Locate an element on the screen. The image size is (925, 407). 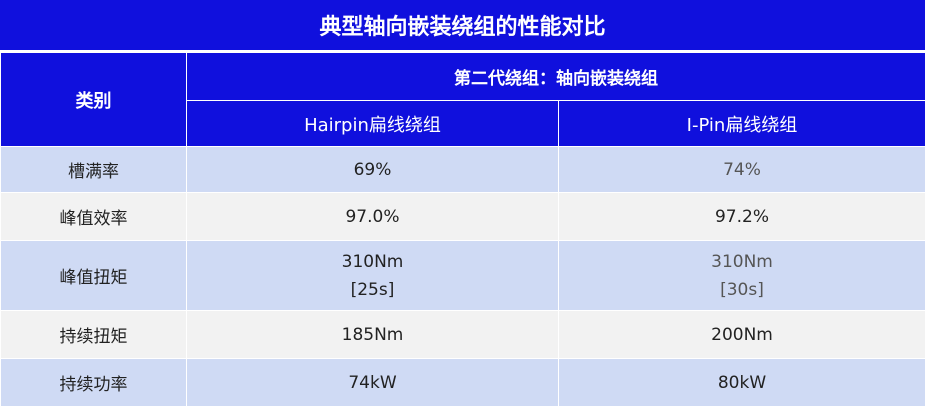
table-row: 峰值效率 97.0% 97.2% is located at coordinates (463, 217).